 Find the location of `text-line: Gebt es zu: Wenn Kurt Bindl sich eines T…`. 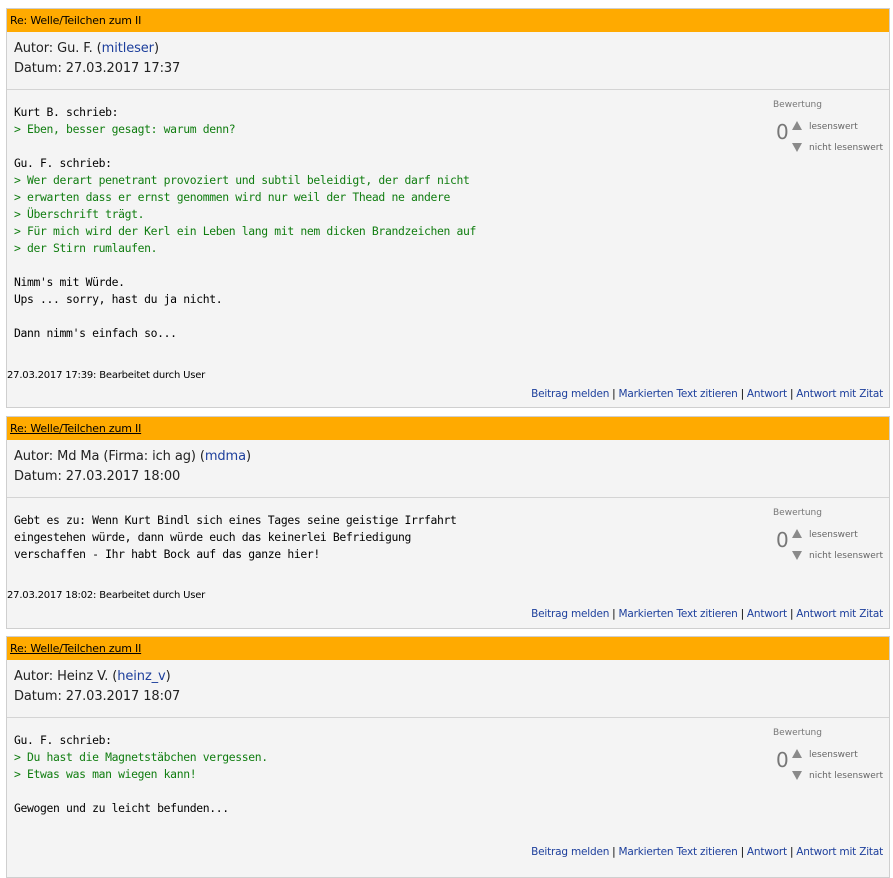

text-line: Gebt es zu: Wenn Kurt Bindl sich eines T… is located at coordinates (235, 520).